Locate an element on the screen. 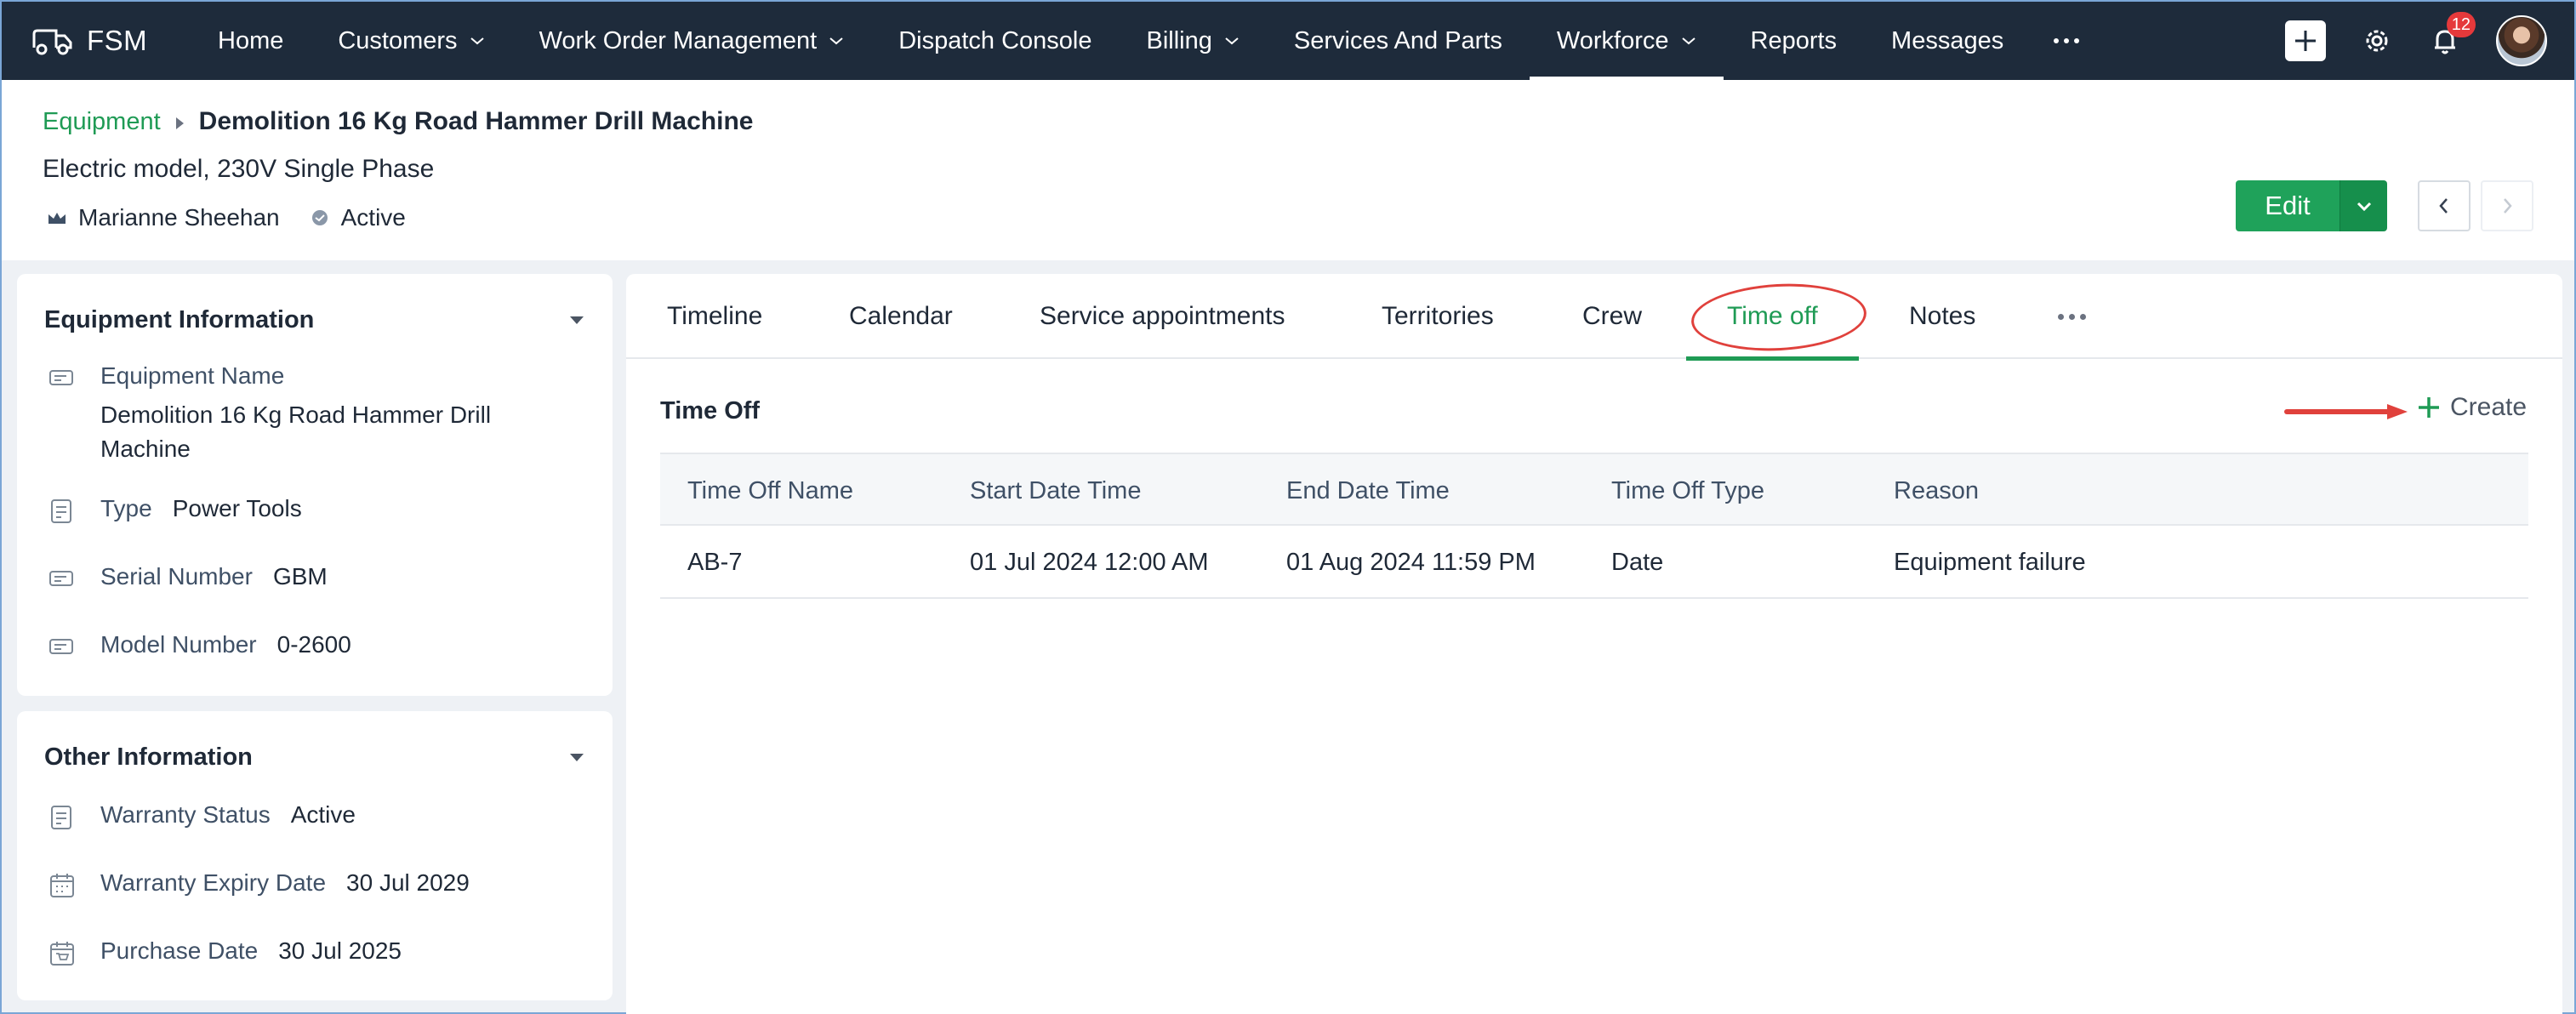  nav-more-icon is located at coordinates (2066, 41).